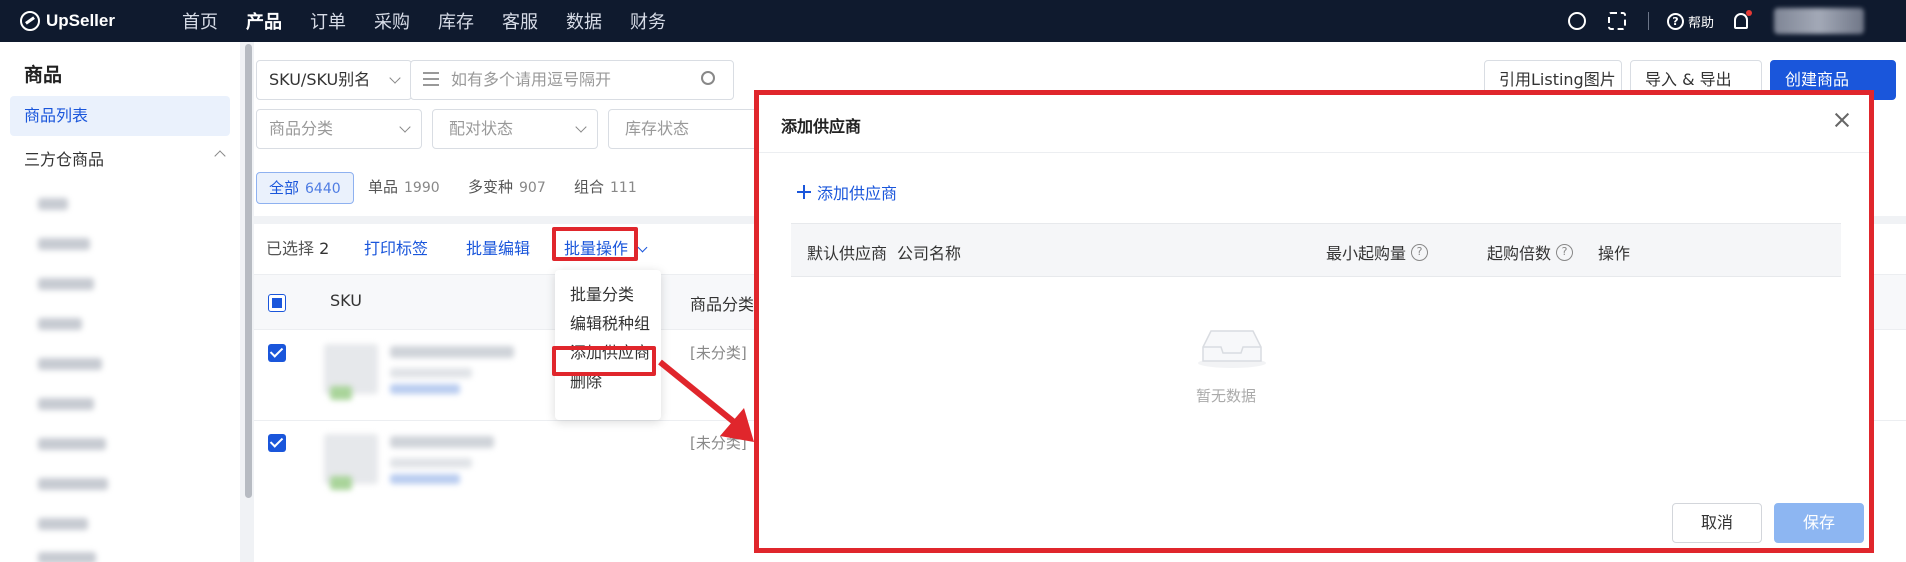 This screenshot has height=562, width=1906. I want to click on add-supplier-link: 添加供应商, so click(847, 192).